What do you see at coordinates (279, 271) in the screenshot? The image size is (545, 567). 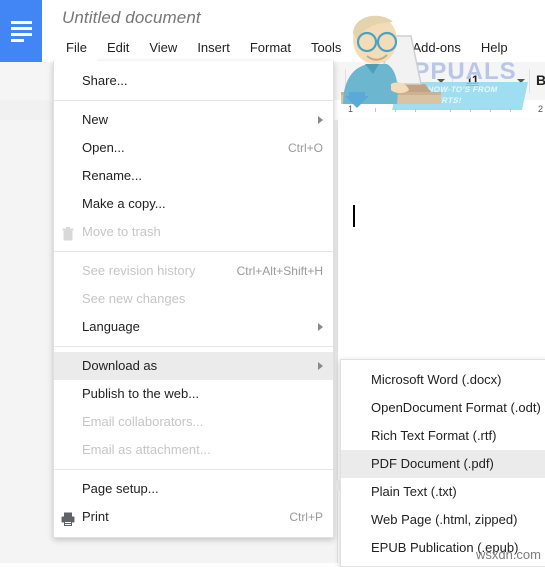 I see `menu-item-shortcut: Ctrl+Alt+Shift+H` at bounding box center [279, 271].